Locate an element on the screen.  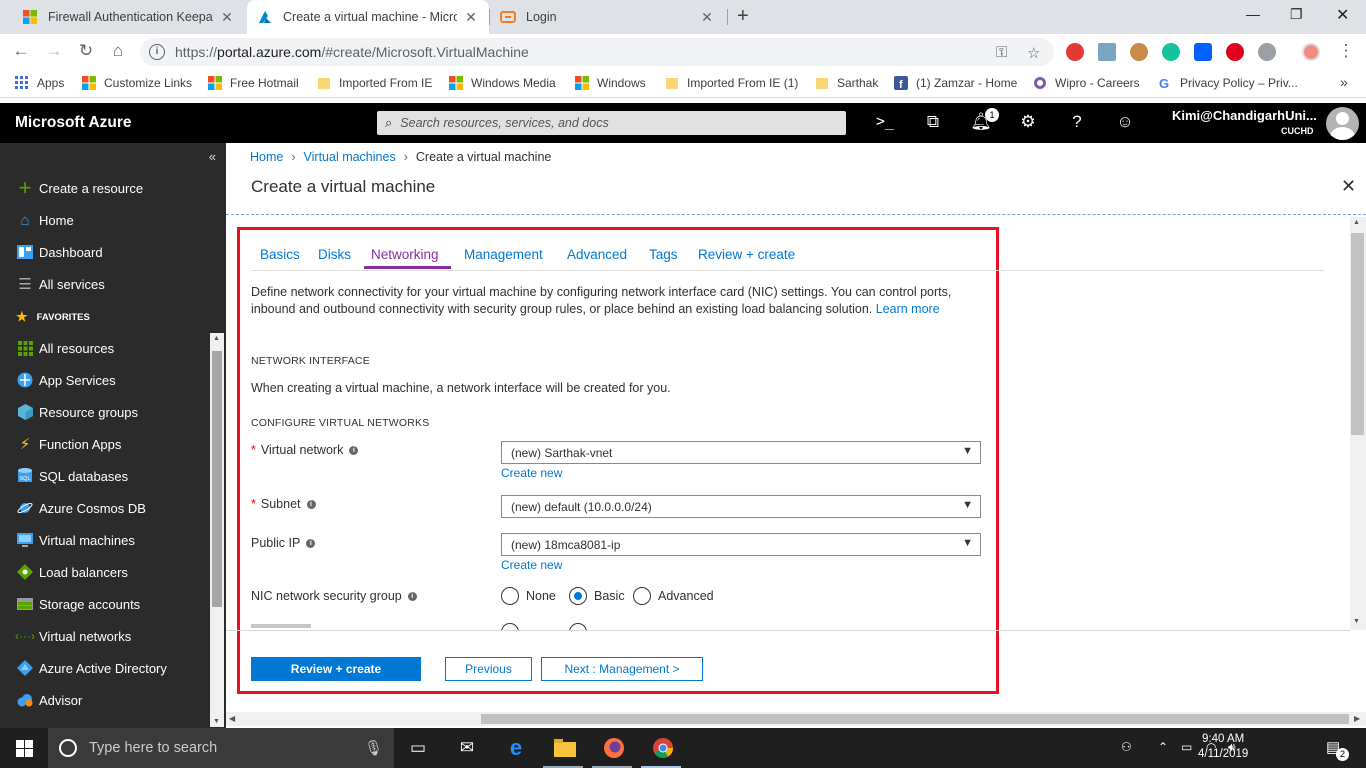
breadcrumb-virtual-machines: Virtual machines is located at coordinates (350, 157).